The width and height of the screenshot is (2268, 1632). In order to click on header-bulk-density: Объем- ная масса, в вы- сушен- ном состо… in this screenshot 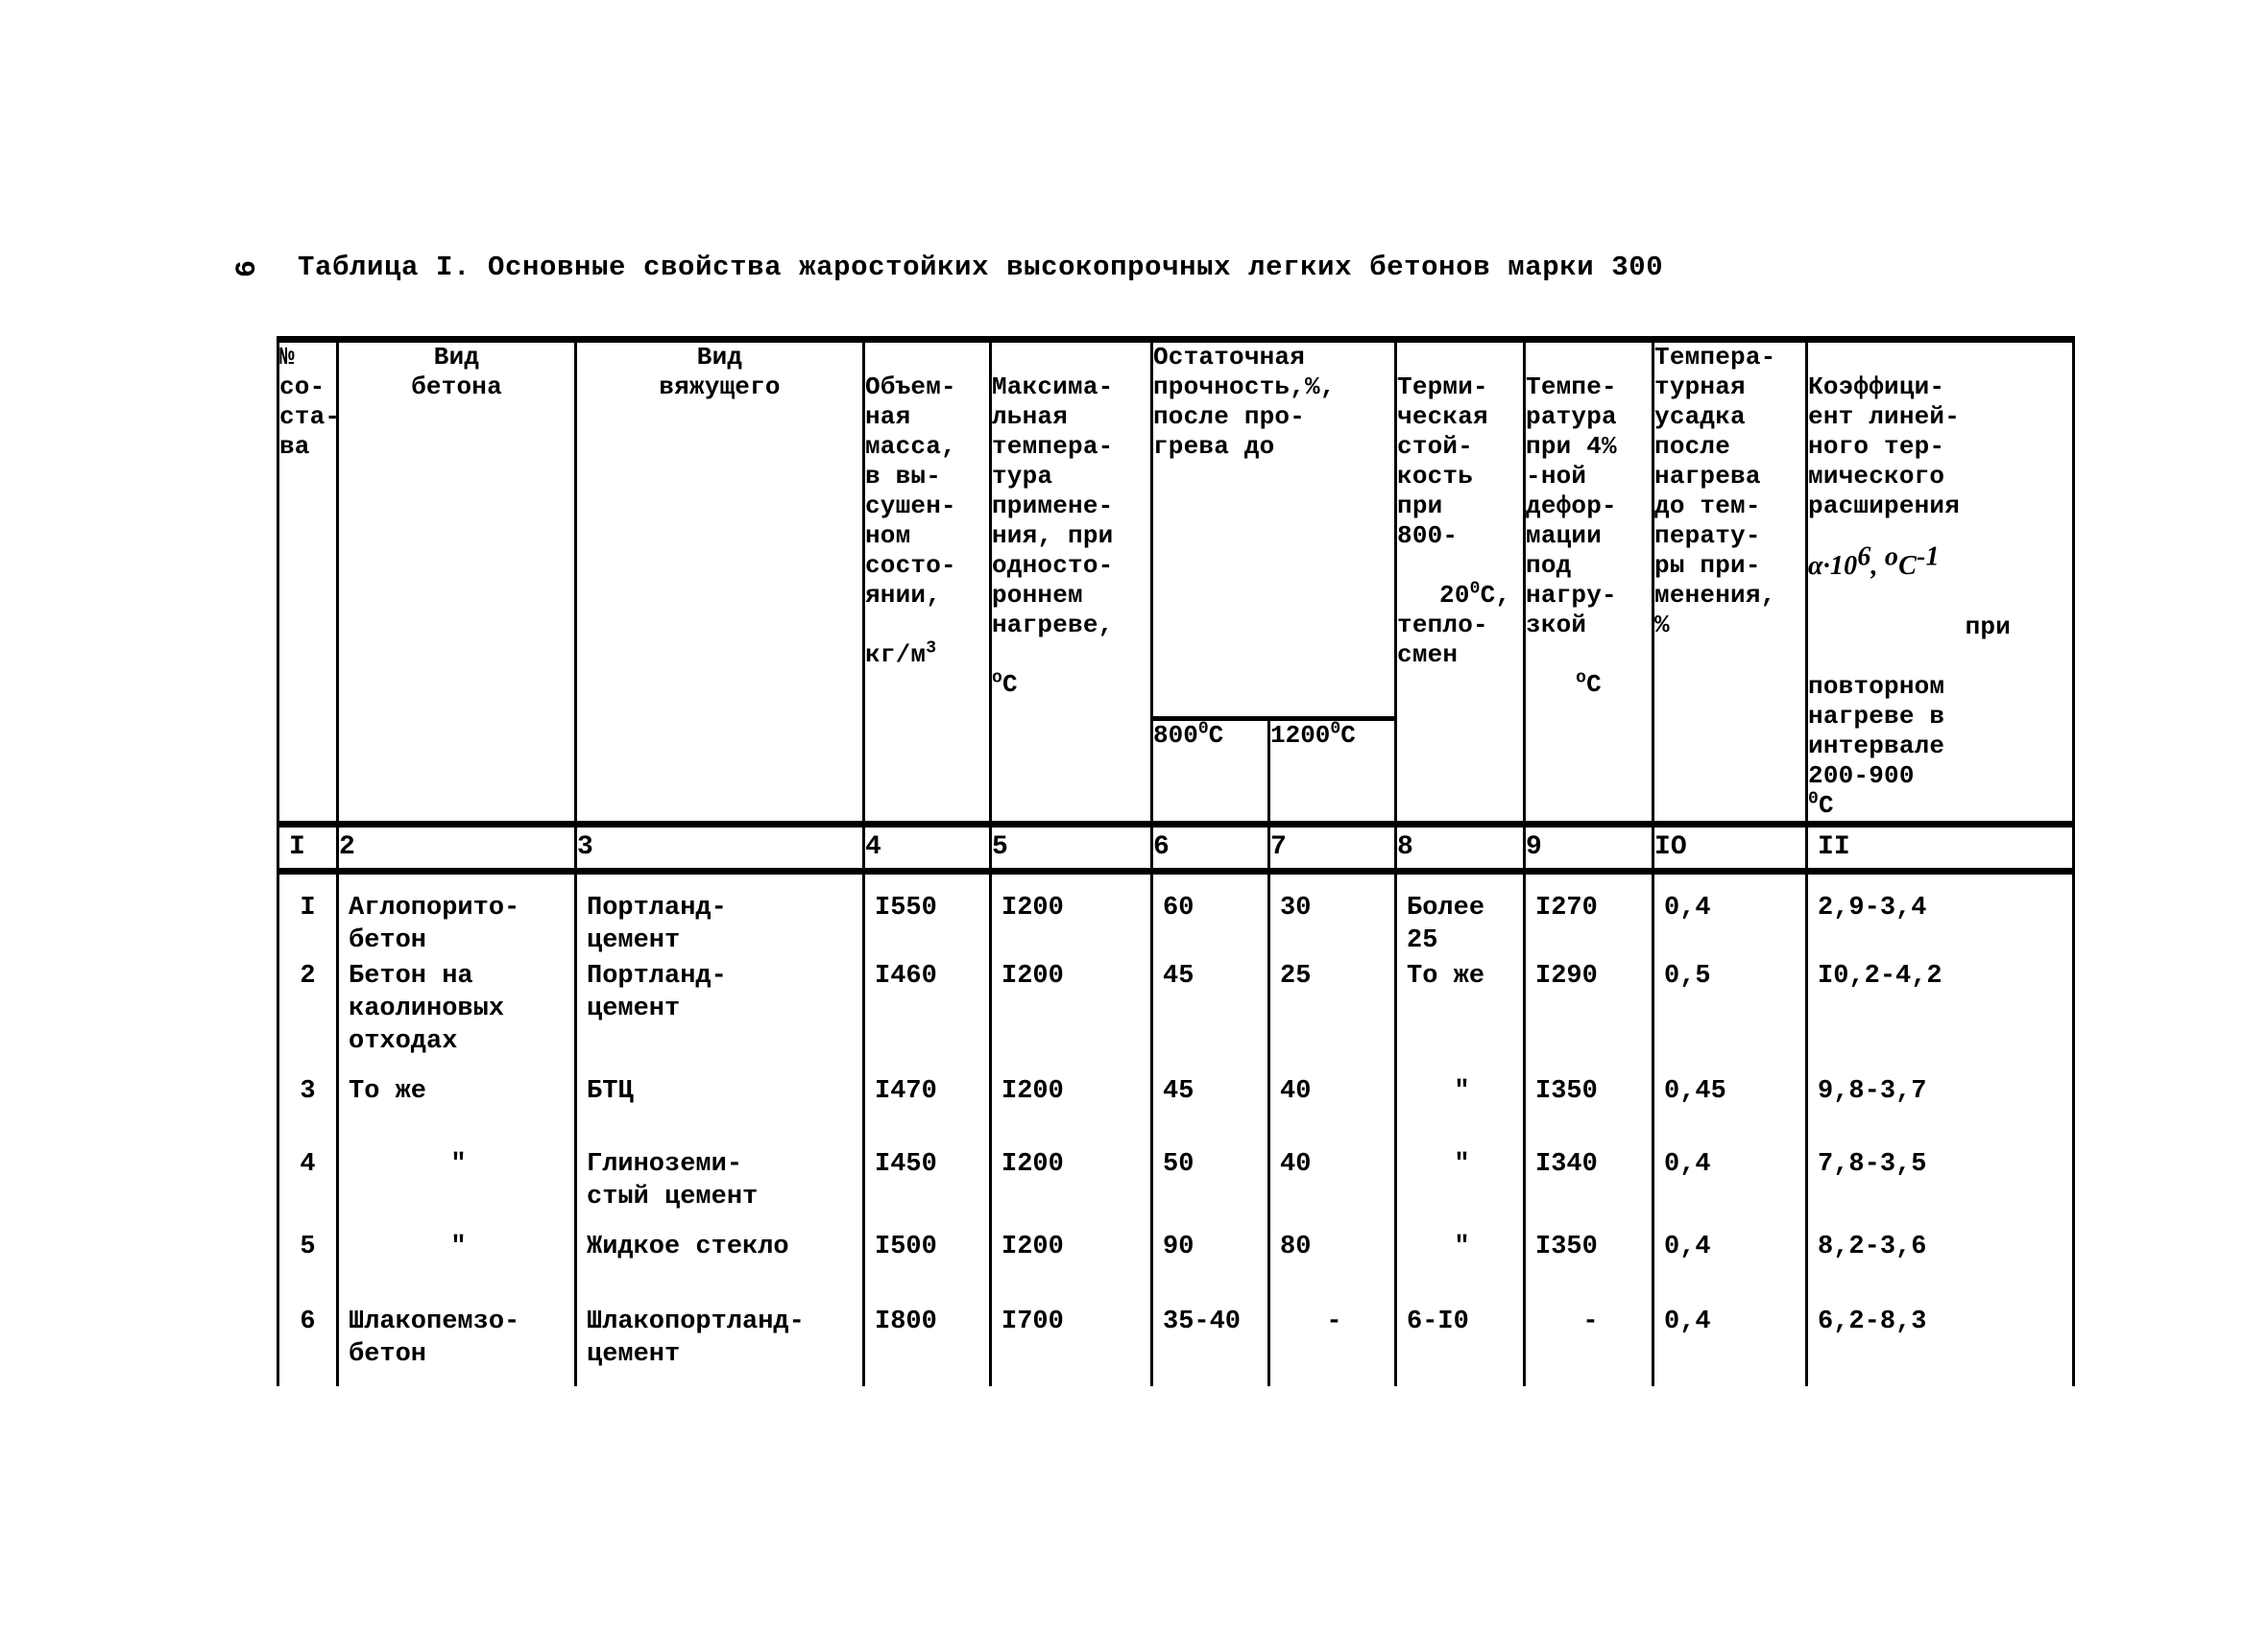, I will do `click(927, 580)`.